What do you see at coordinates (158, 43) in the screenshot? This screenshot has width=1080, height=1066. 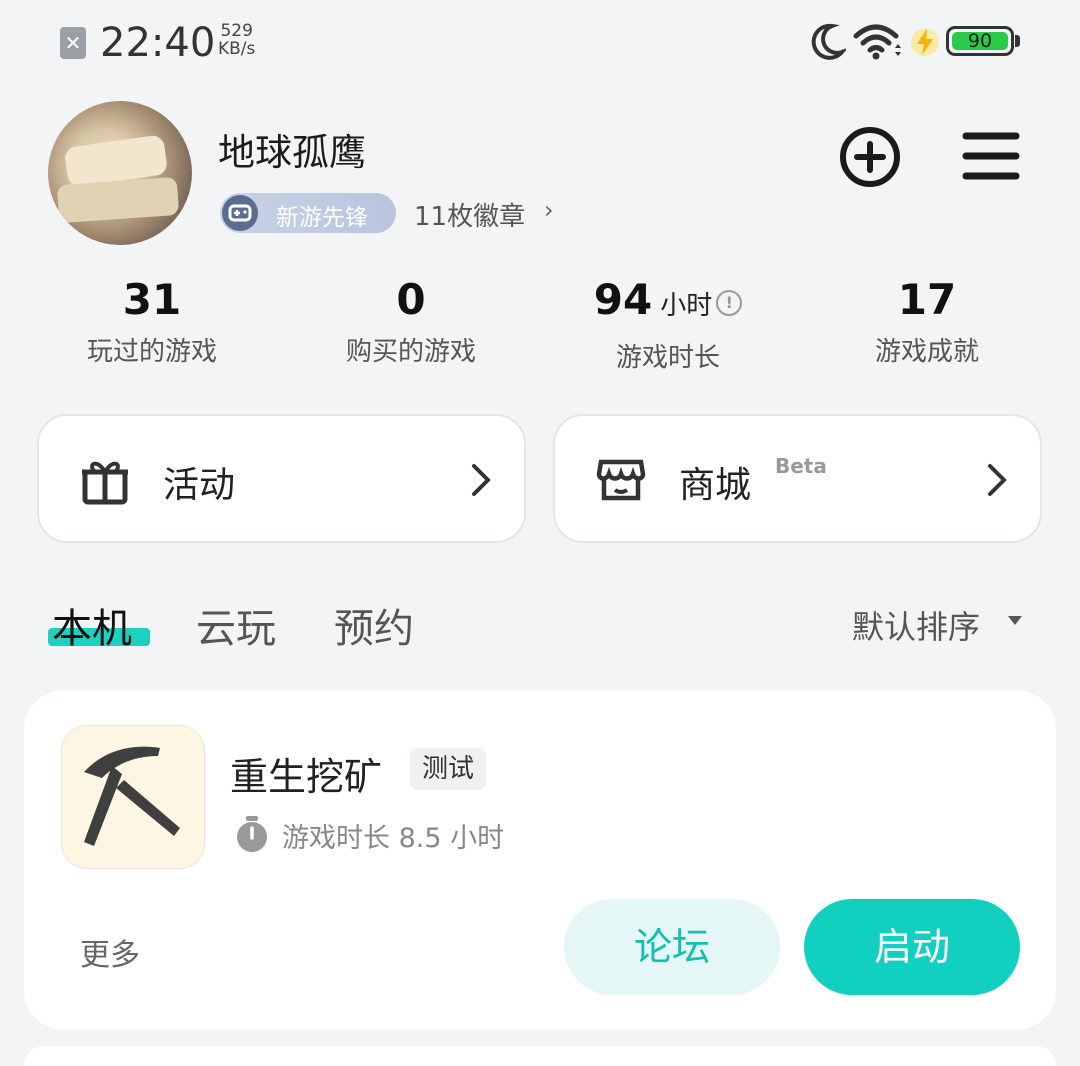 I see `status-time: 22:40` at bounding box center [158, 43].